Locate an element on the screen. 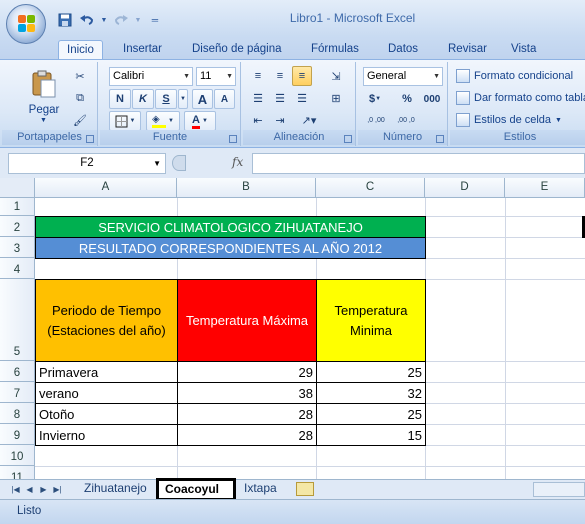 The height and width of the screenshot is (524, 585). align-bottom-icon: ≡ is located at coordinates (302, 76).